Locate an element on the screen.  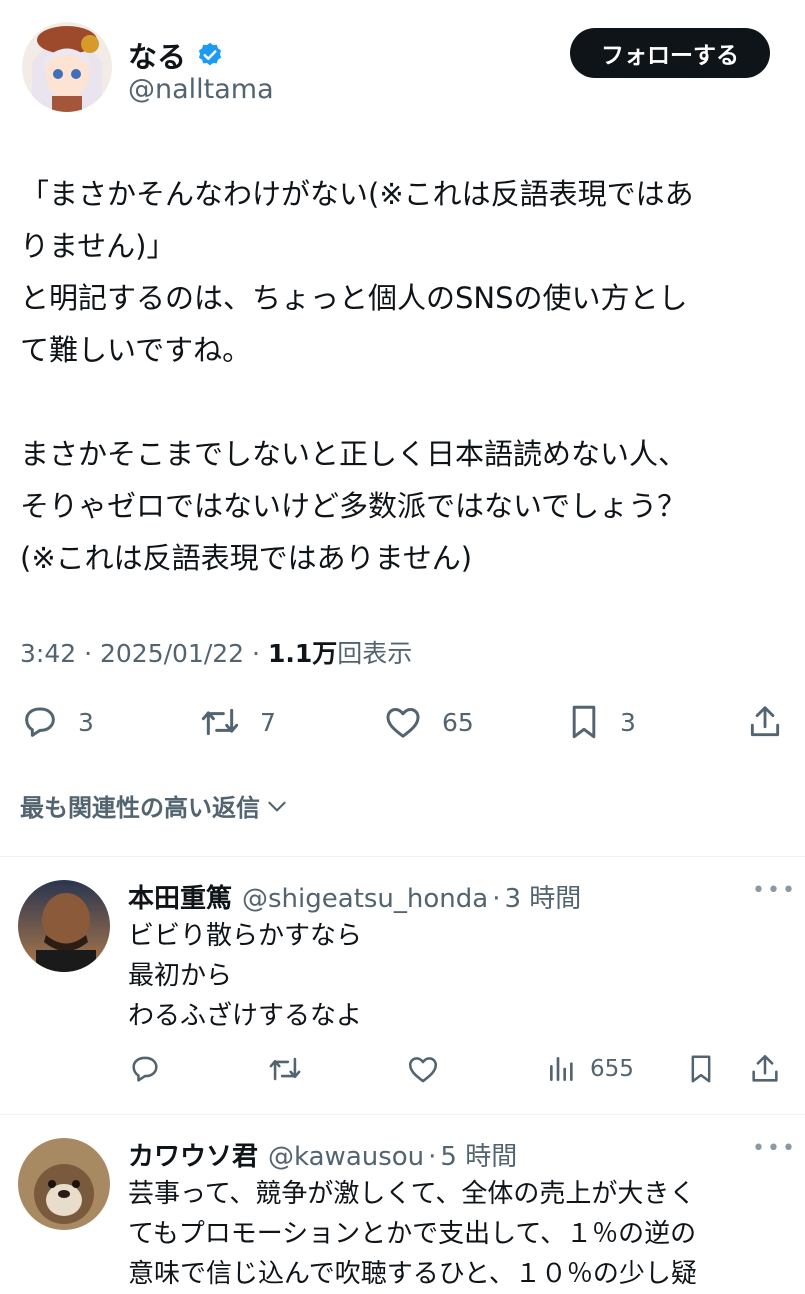
reply-time: 5 時間 is located at coordinates (478, 1154).